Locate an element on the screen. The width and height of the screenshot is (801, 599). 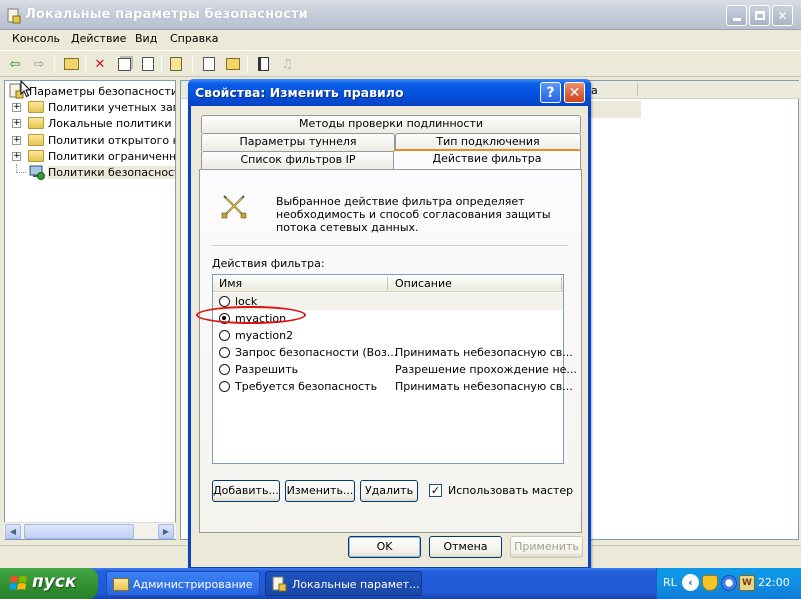
dialog-close-button: ✕ is located at coordinates (574, 92).